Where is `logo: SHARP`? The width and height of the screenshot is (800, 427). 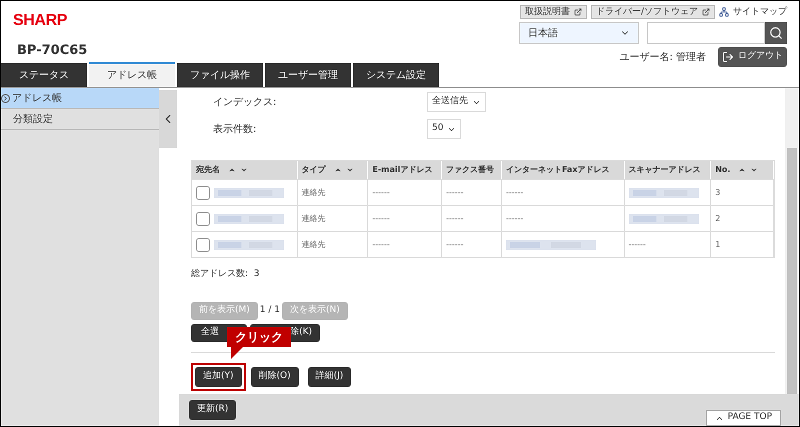 logo: SHARP is located at coordinates (40, 21).